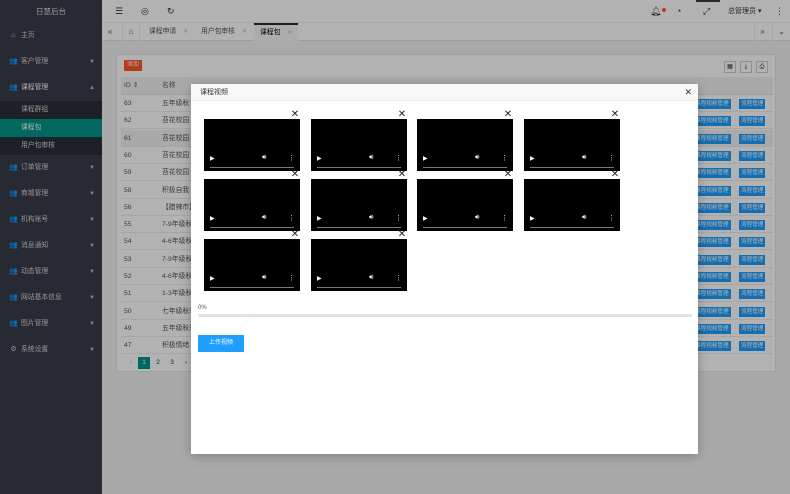 Image resolution: width=790 pixels, height=494 pixels. I want to click on modal-title: 课程视频, so click(214, 92).